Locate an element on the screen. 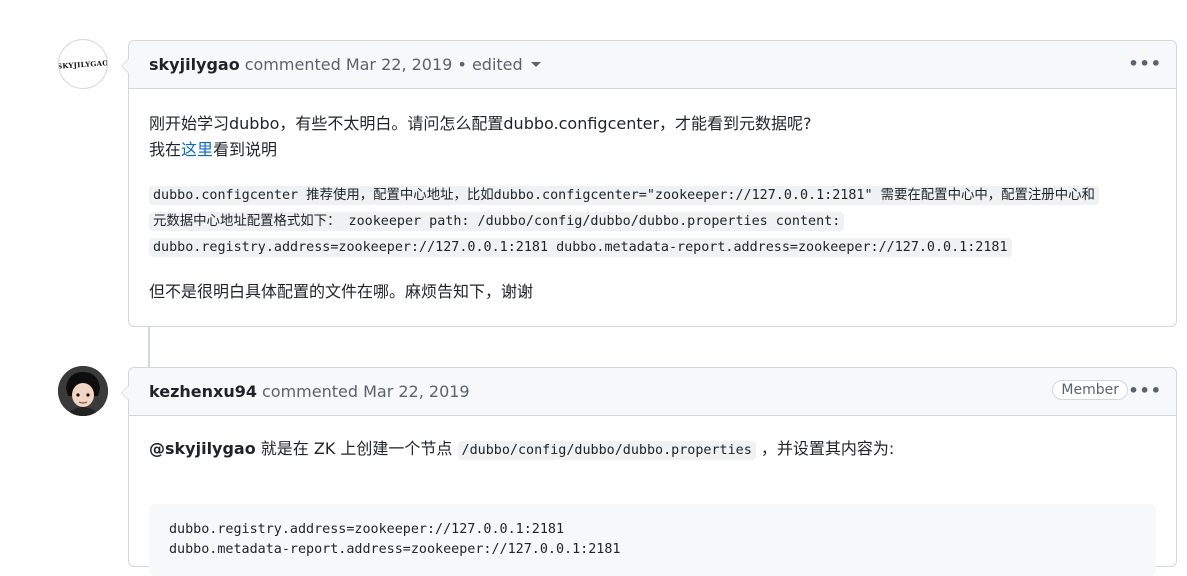 The width and height of the screenshot is (1187, 576). comment-text: ，并设置其内容为: is located at coordinates (825, 448).